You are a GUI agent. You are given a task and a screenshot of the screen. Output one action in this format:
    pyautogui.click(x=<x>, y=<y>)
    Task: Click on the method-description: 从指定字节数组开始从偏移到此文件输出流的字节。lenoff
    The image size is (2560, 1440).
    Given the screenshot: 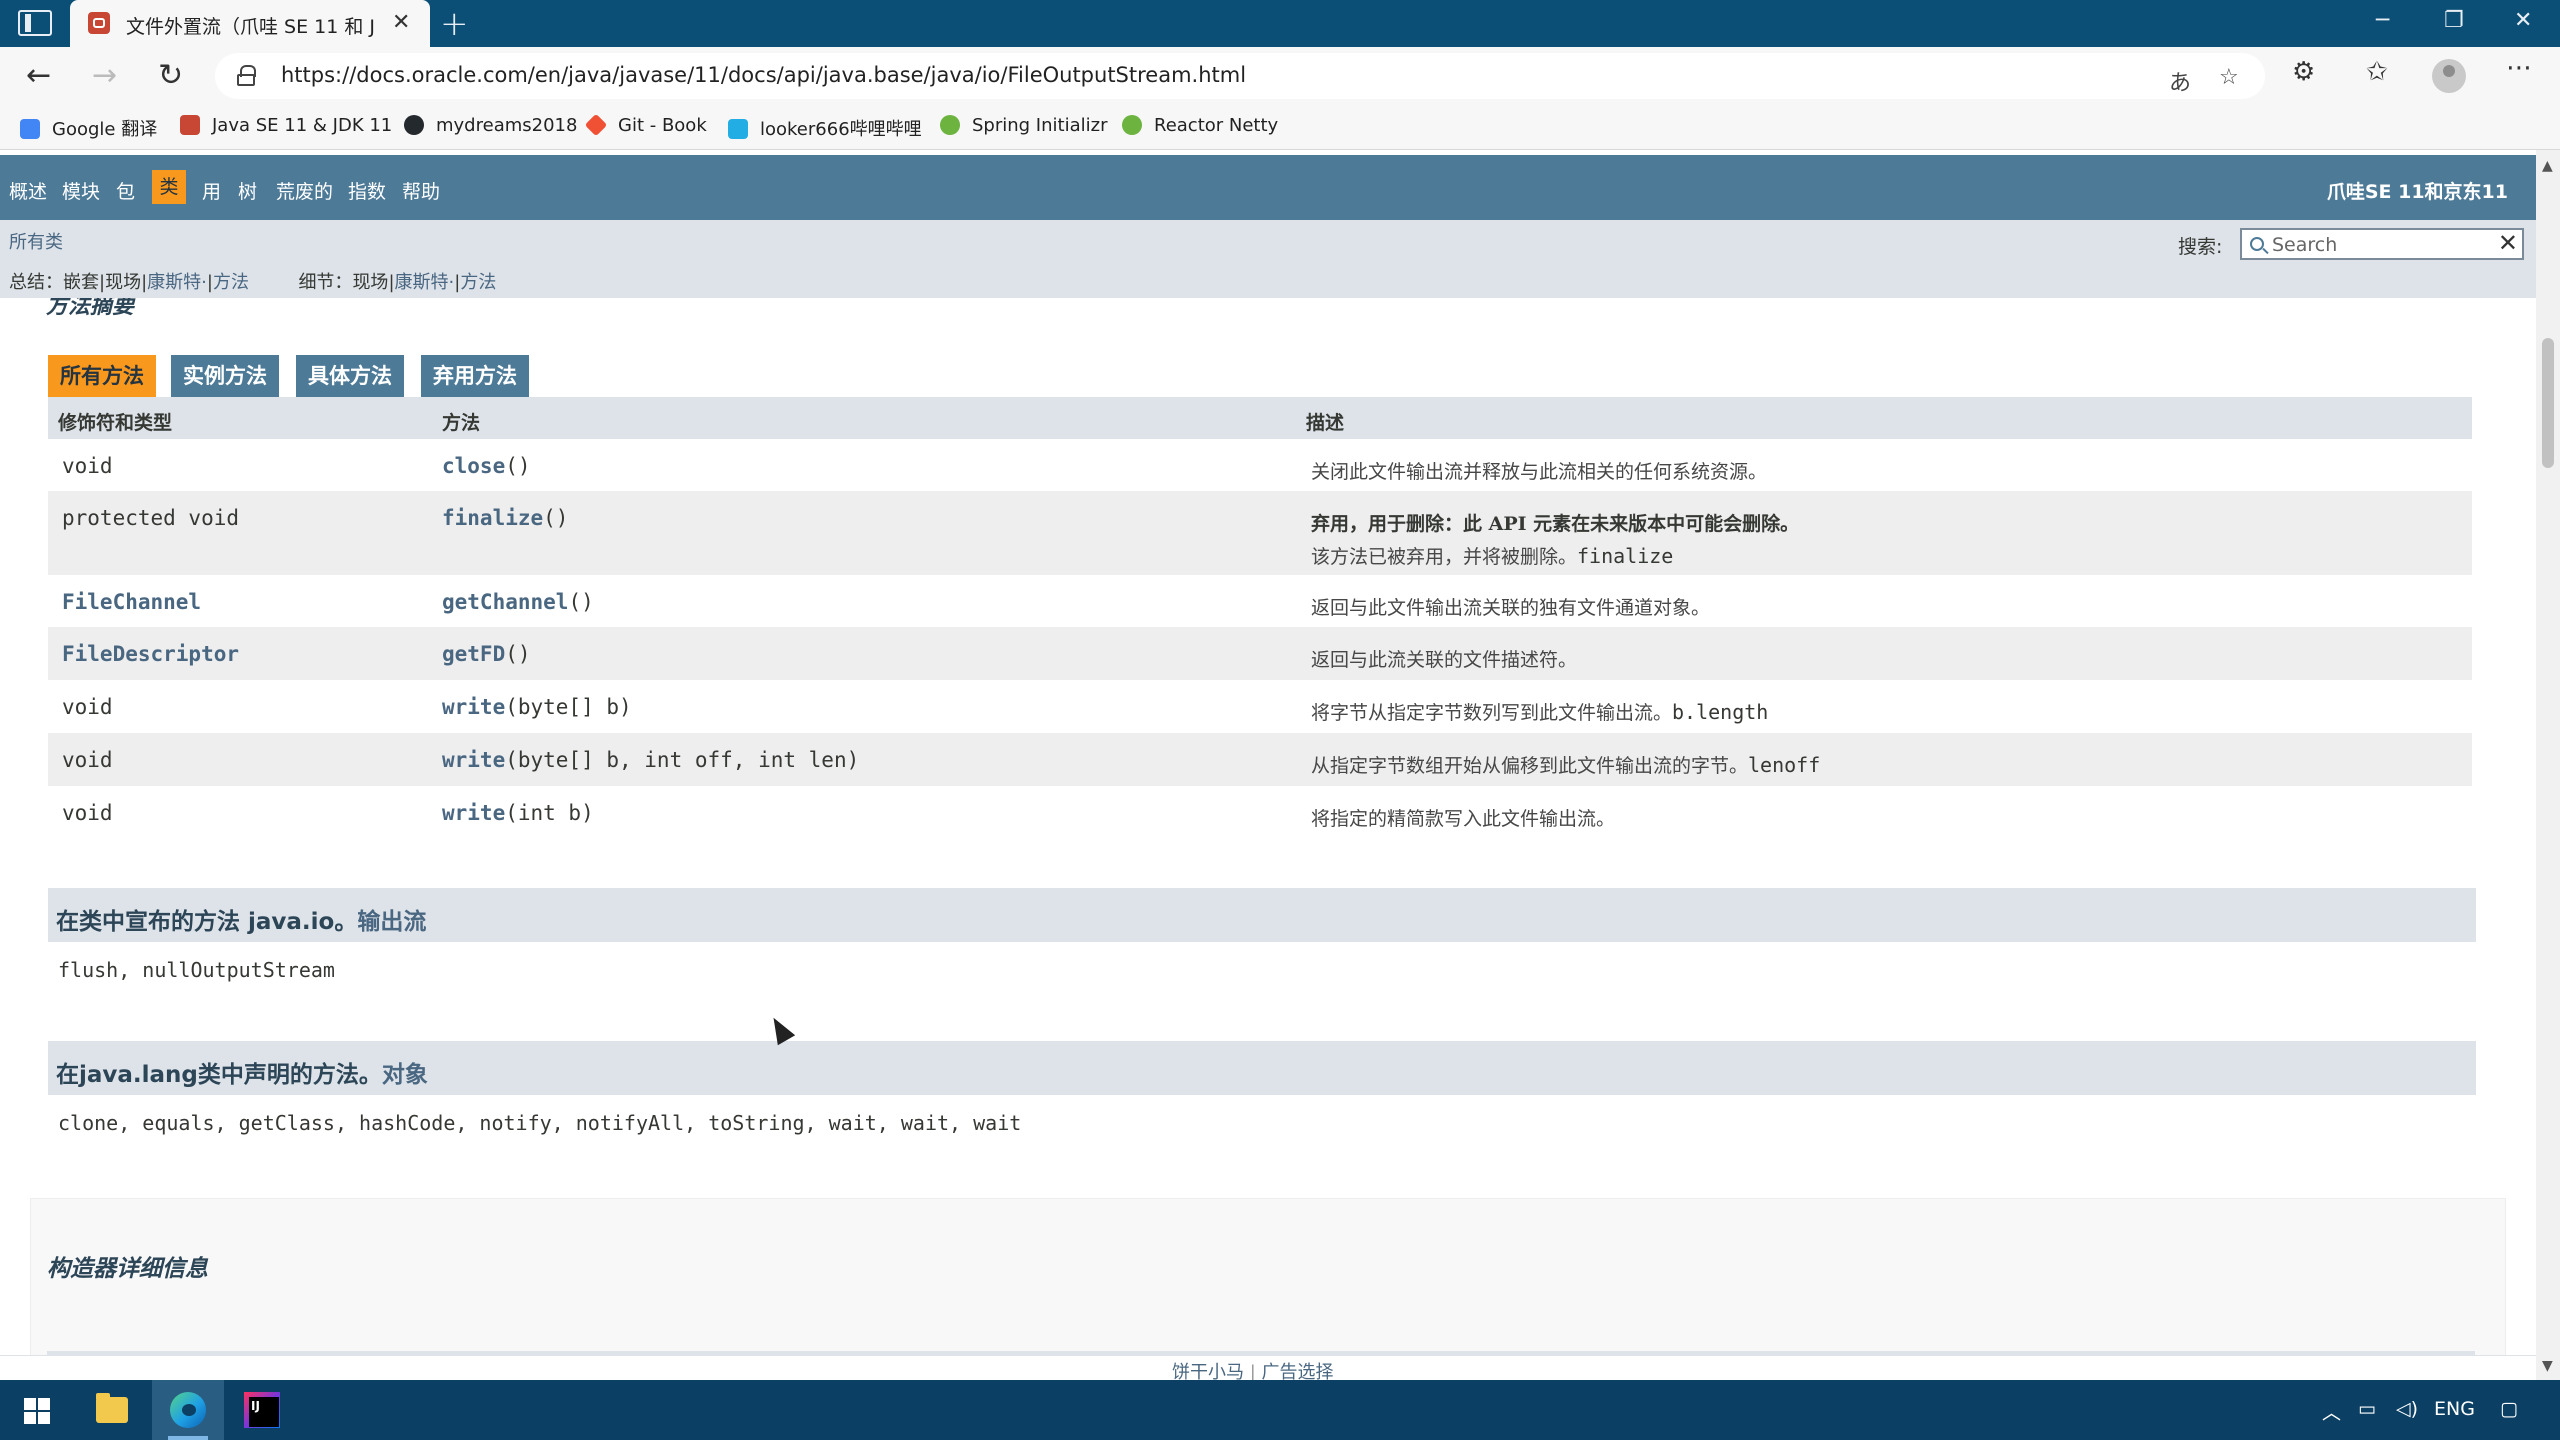 What is the action you would take?
    pyautogui.click(x=1566, y=765)
    